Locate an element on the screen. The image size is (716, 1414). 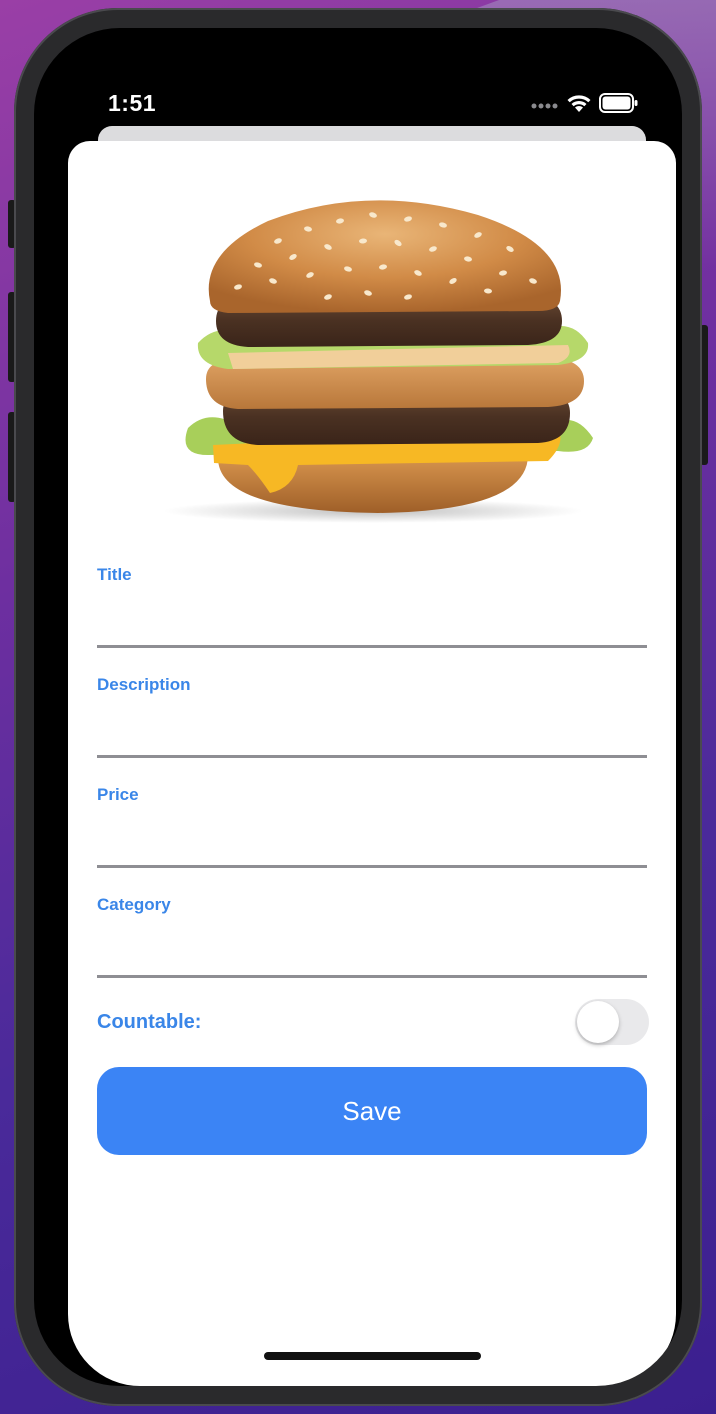
price-label: Price is located at coordinates (118, 794).